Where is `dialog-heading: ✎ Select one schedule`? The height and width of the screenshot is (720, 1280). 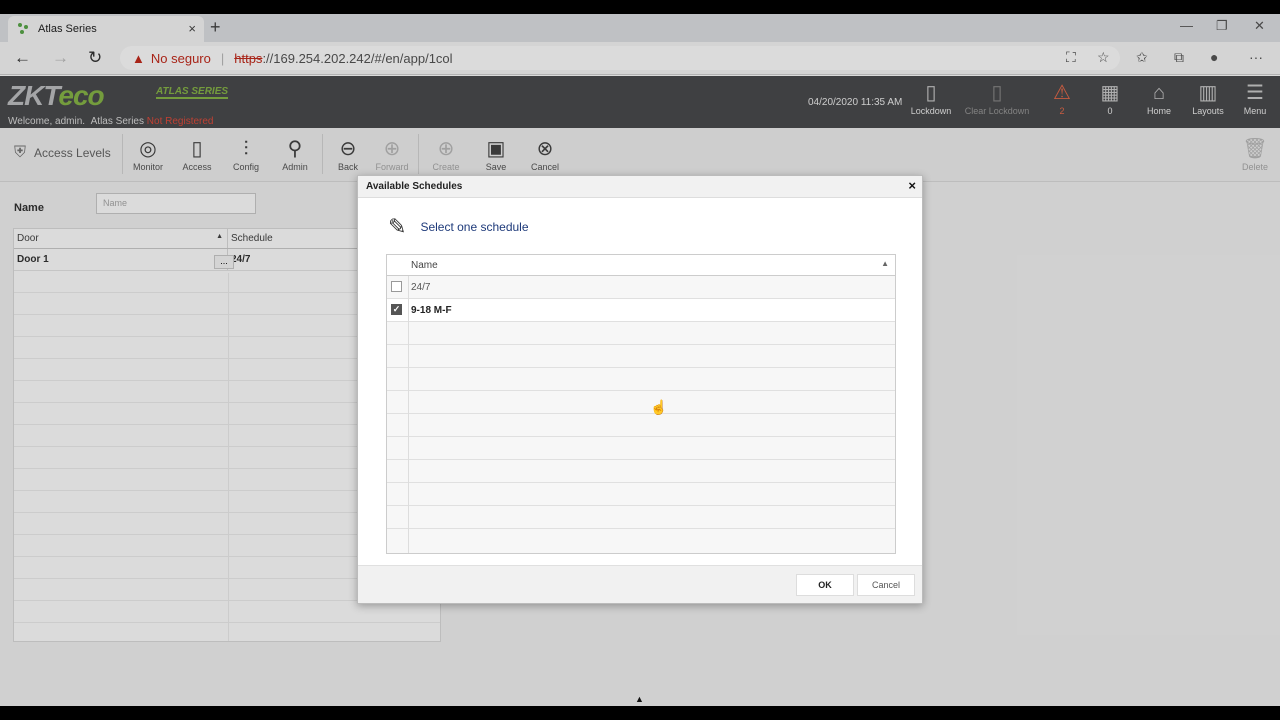 dialog-heading: ✎ Select one schedule is located at coordinates (458, 227).